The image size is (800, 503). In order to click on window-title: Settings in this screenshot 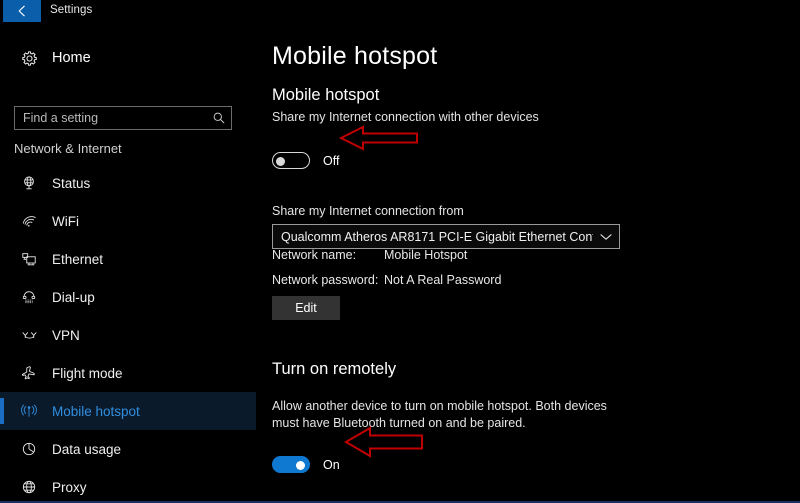, I will do `click(71, 10)`.